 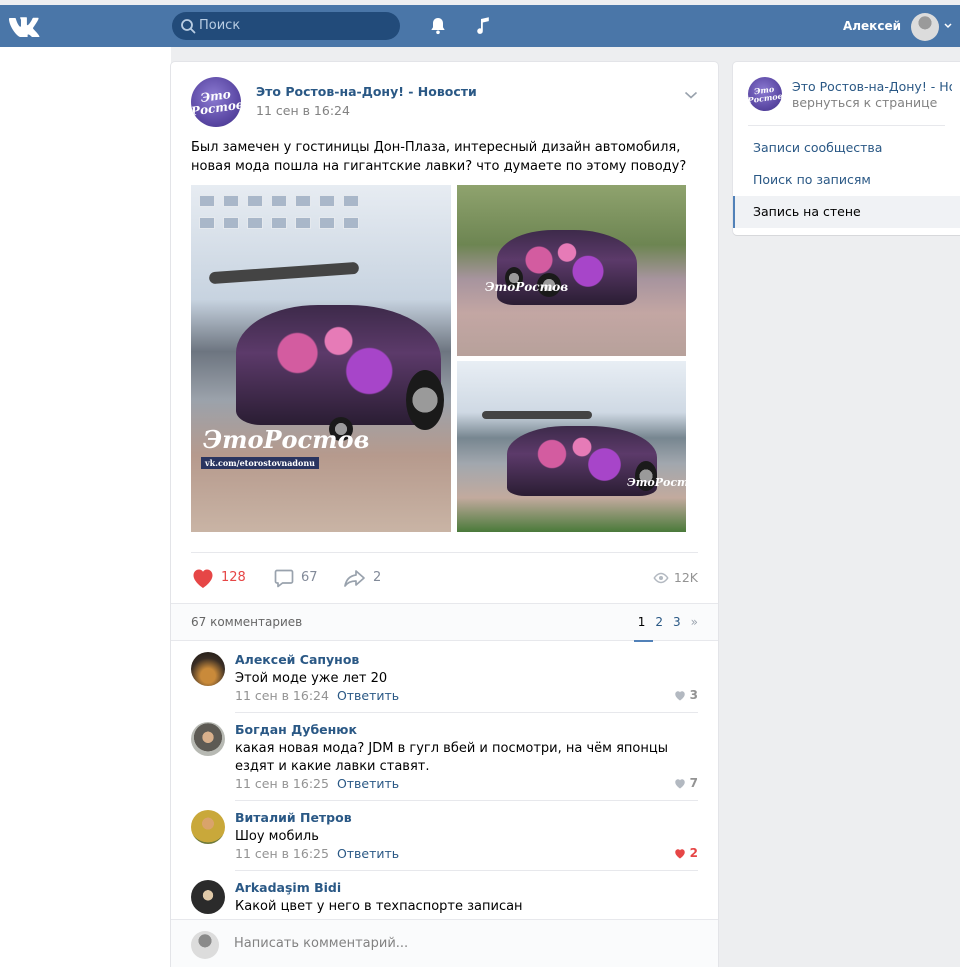 What do you see at coordinates (247, 622) in the screenshot?
I see `comments-count-label: 67 комментариев` at bounding box center [247, 622].